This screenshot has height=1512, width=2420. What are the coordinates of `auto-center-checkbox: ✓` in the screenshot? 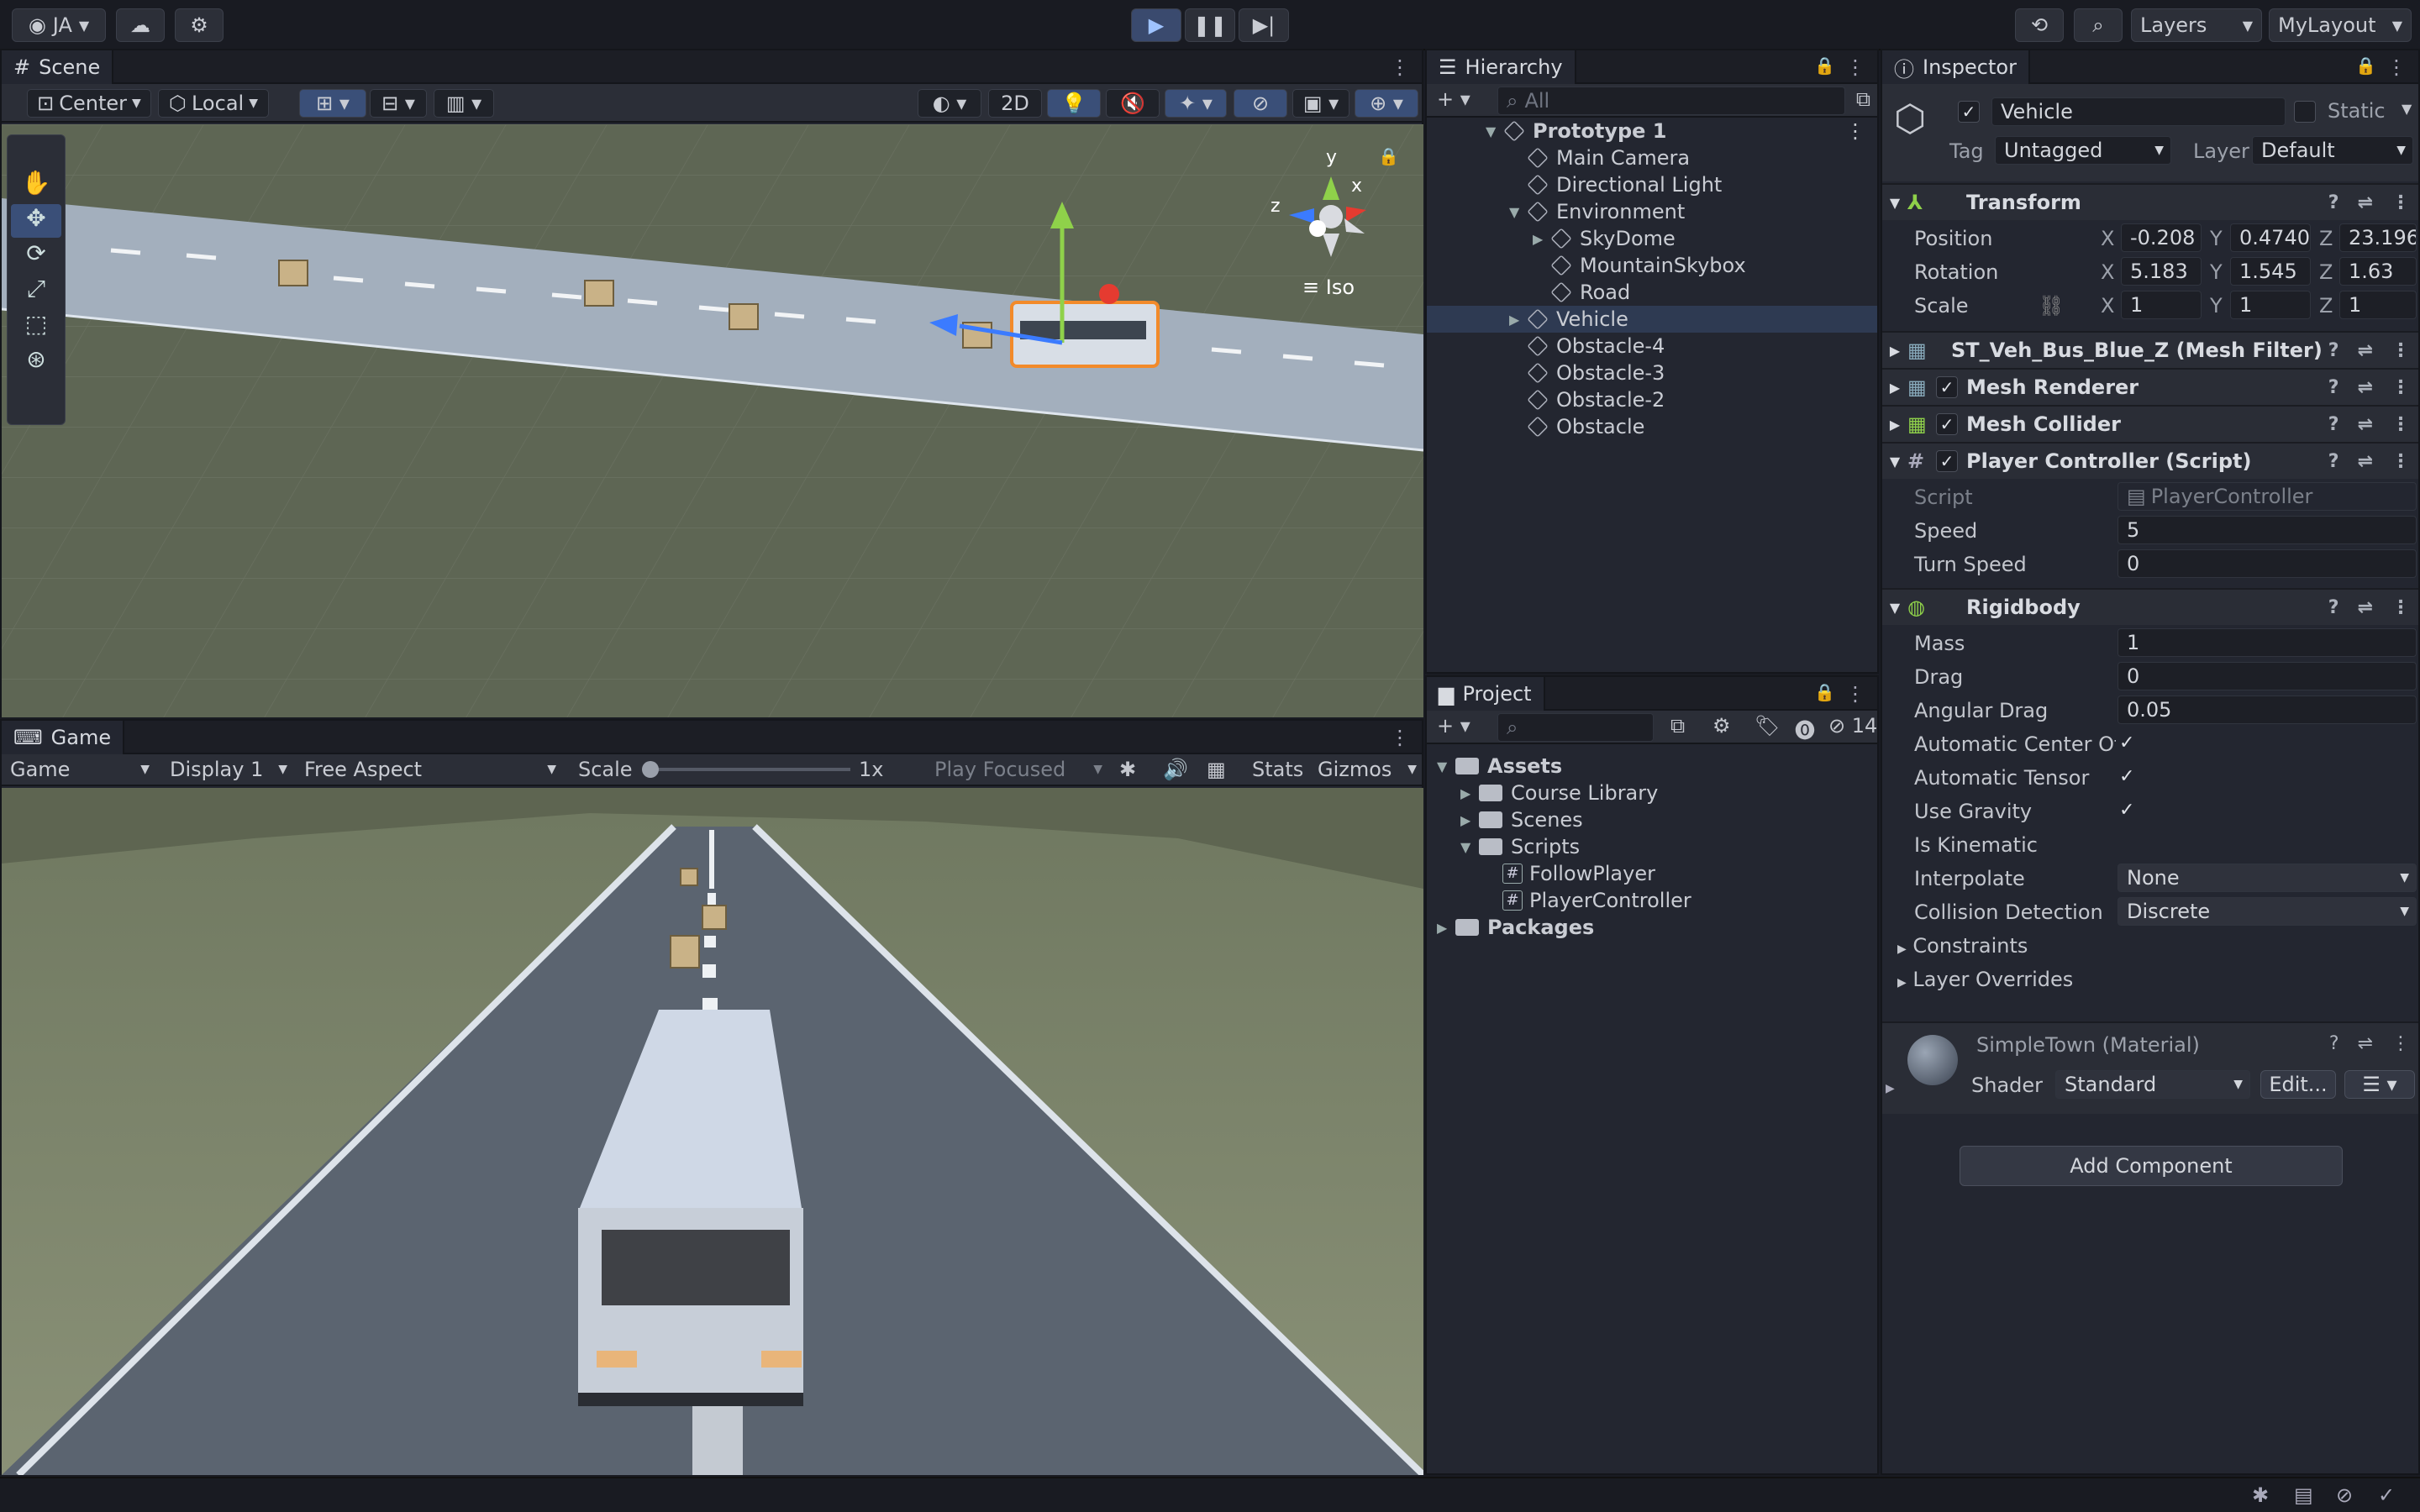 It's located at (2126, 742).